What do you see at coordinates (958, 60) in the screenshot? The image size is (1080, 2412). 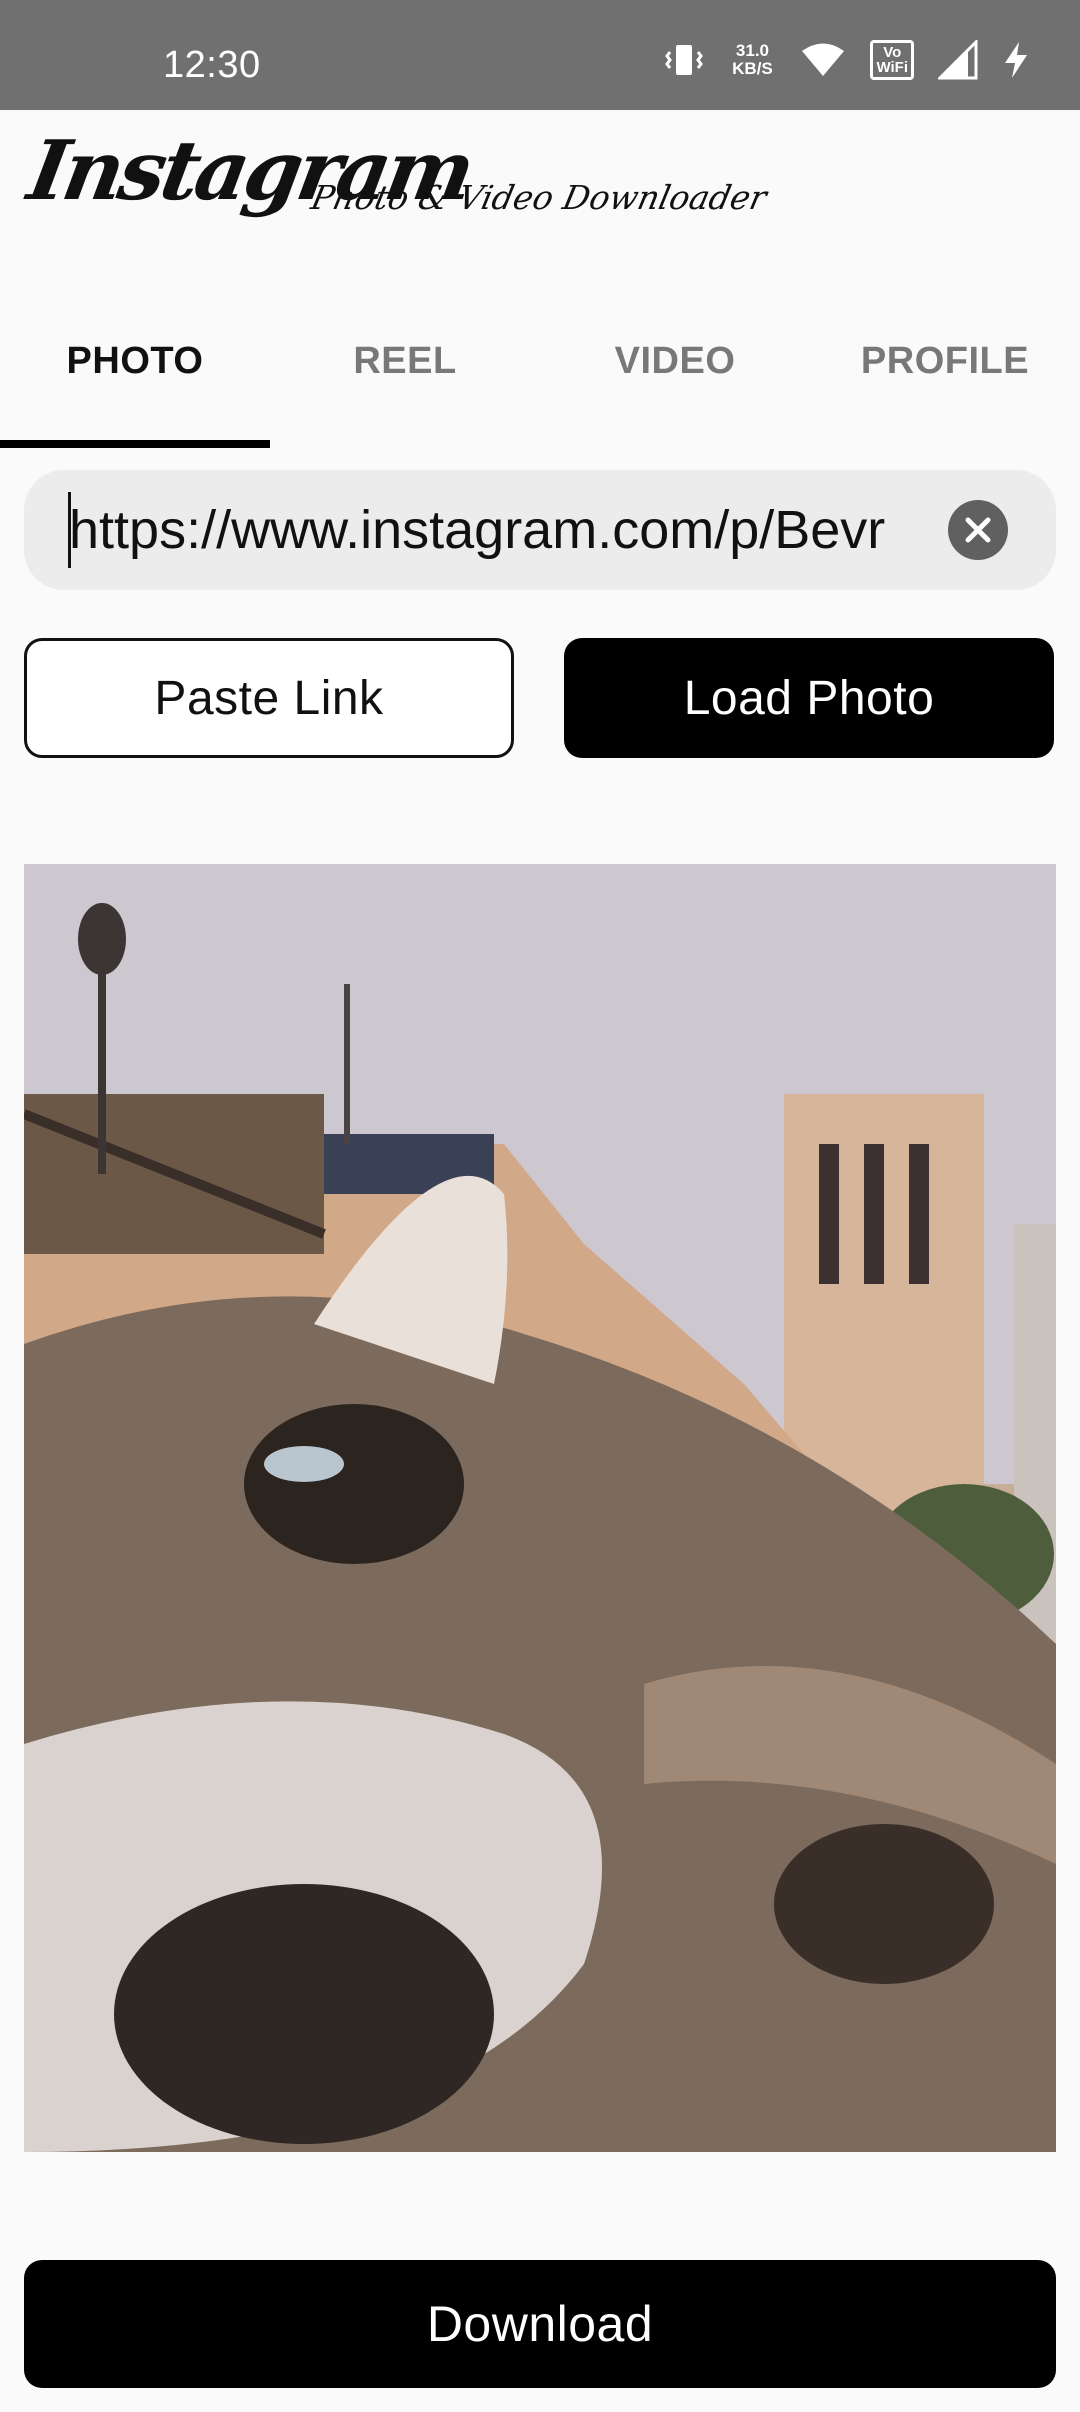 I see `signal-icon` at bounding box center [958, 60].